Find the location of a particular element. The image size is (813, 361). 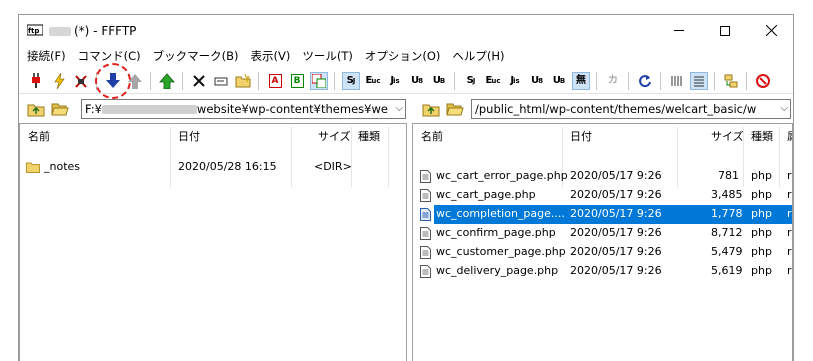

kanji-euc-button: Euc is located at coordinates (373, 81).